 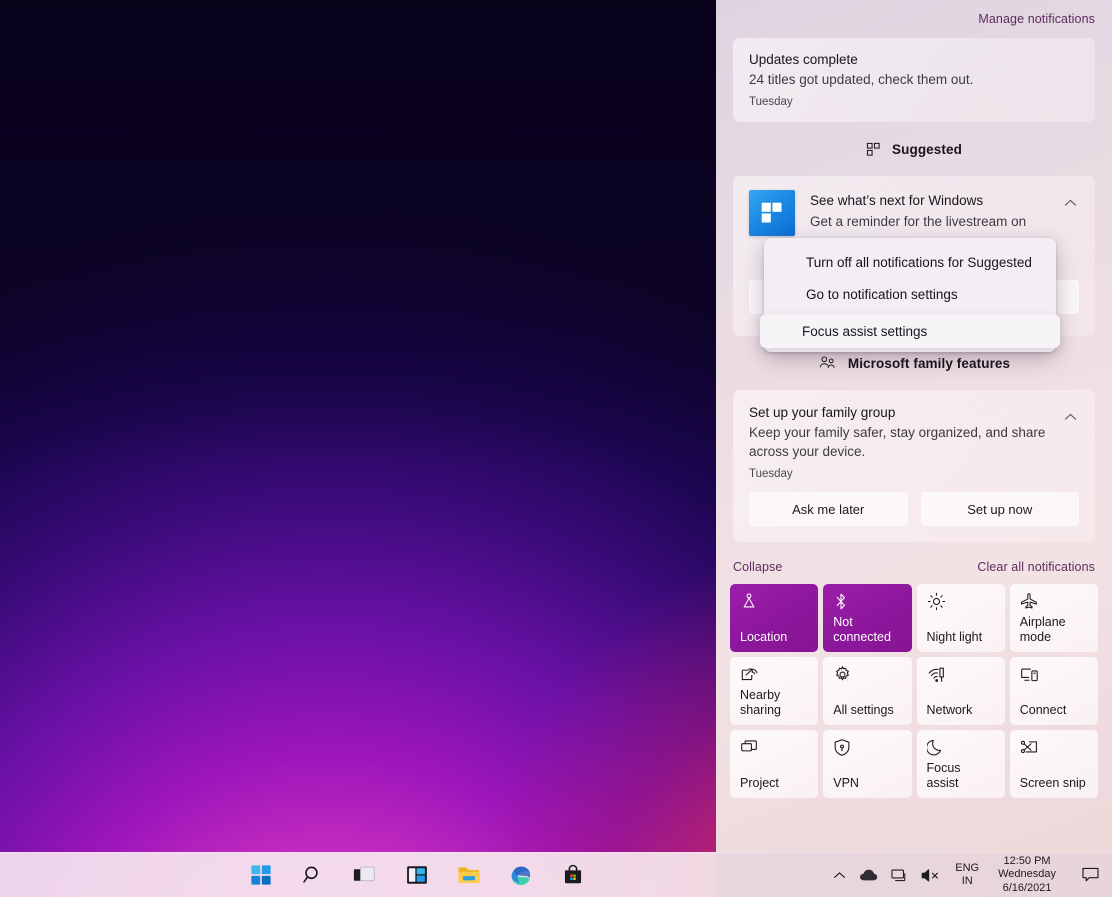 I want to click on system-tray: ENG IN 12:50 PM Wednesday 6/16/2021, so click(x=972, y=875).